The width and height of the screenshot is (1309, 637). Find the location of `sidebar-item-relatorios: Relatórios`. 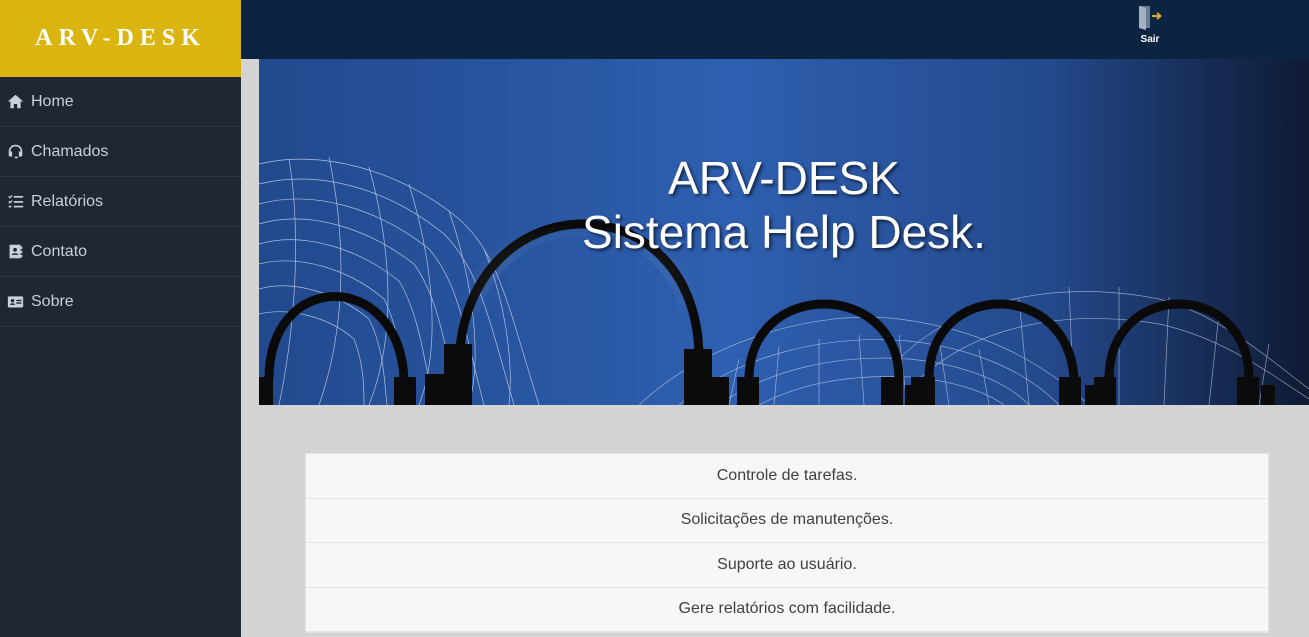

sidebar-item-relatorios: Relatórios is located at coordinates (120, 202).